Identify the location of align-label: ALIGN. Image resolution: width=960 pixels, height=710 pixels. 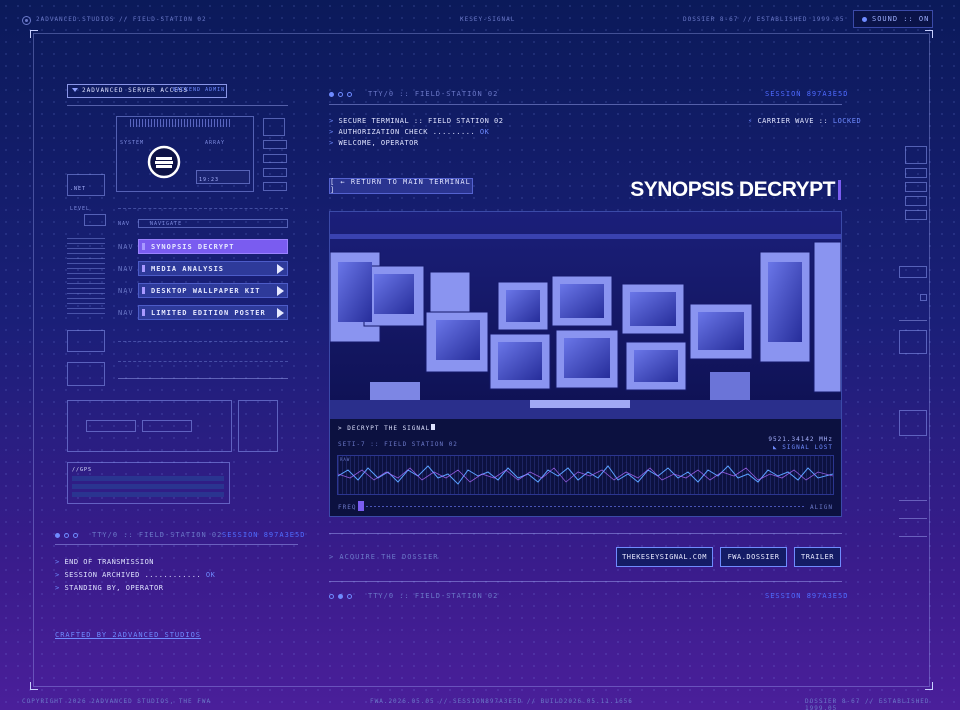
(821, 507).